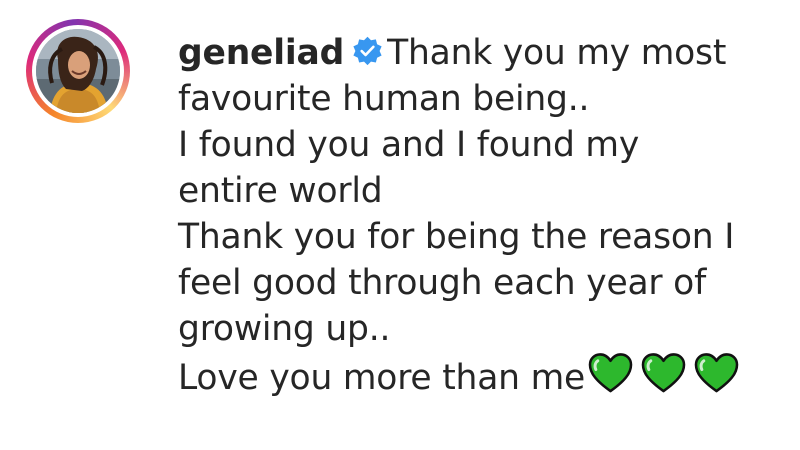 The height and width of the screenshot is (450, 800). I want to click on caption-line-7: growing up.., so click(284, 329).